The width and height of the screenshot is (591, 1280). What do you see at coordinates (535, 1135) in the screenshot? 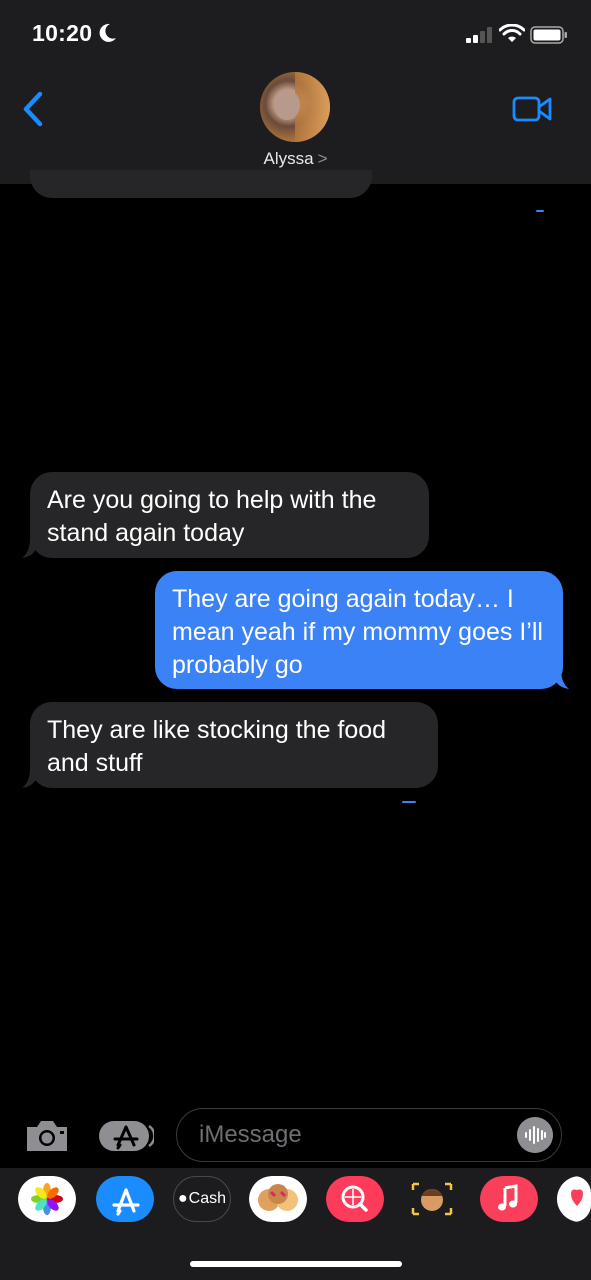
I see `audio-message-icon` at bounding box center [535, 1135].